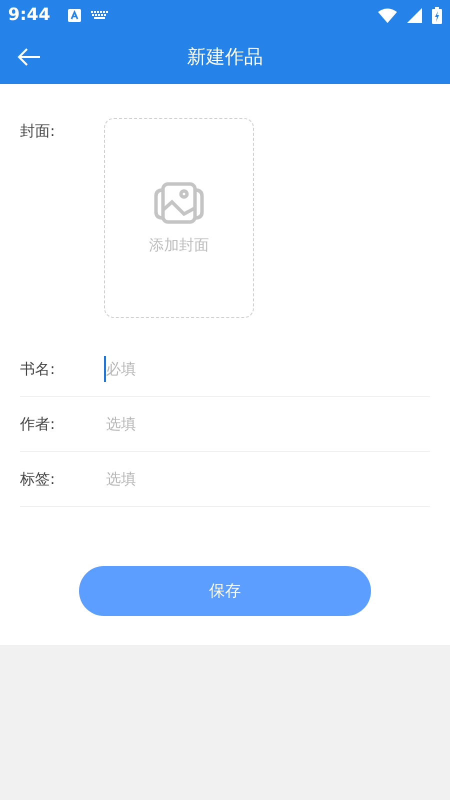 This screenshot has width=450, height=800. What do you see at coordinates (225, 591) in the screenshot?
I see `save-button: 保存` at bounding box center [225, 591].